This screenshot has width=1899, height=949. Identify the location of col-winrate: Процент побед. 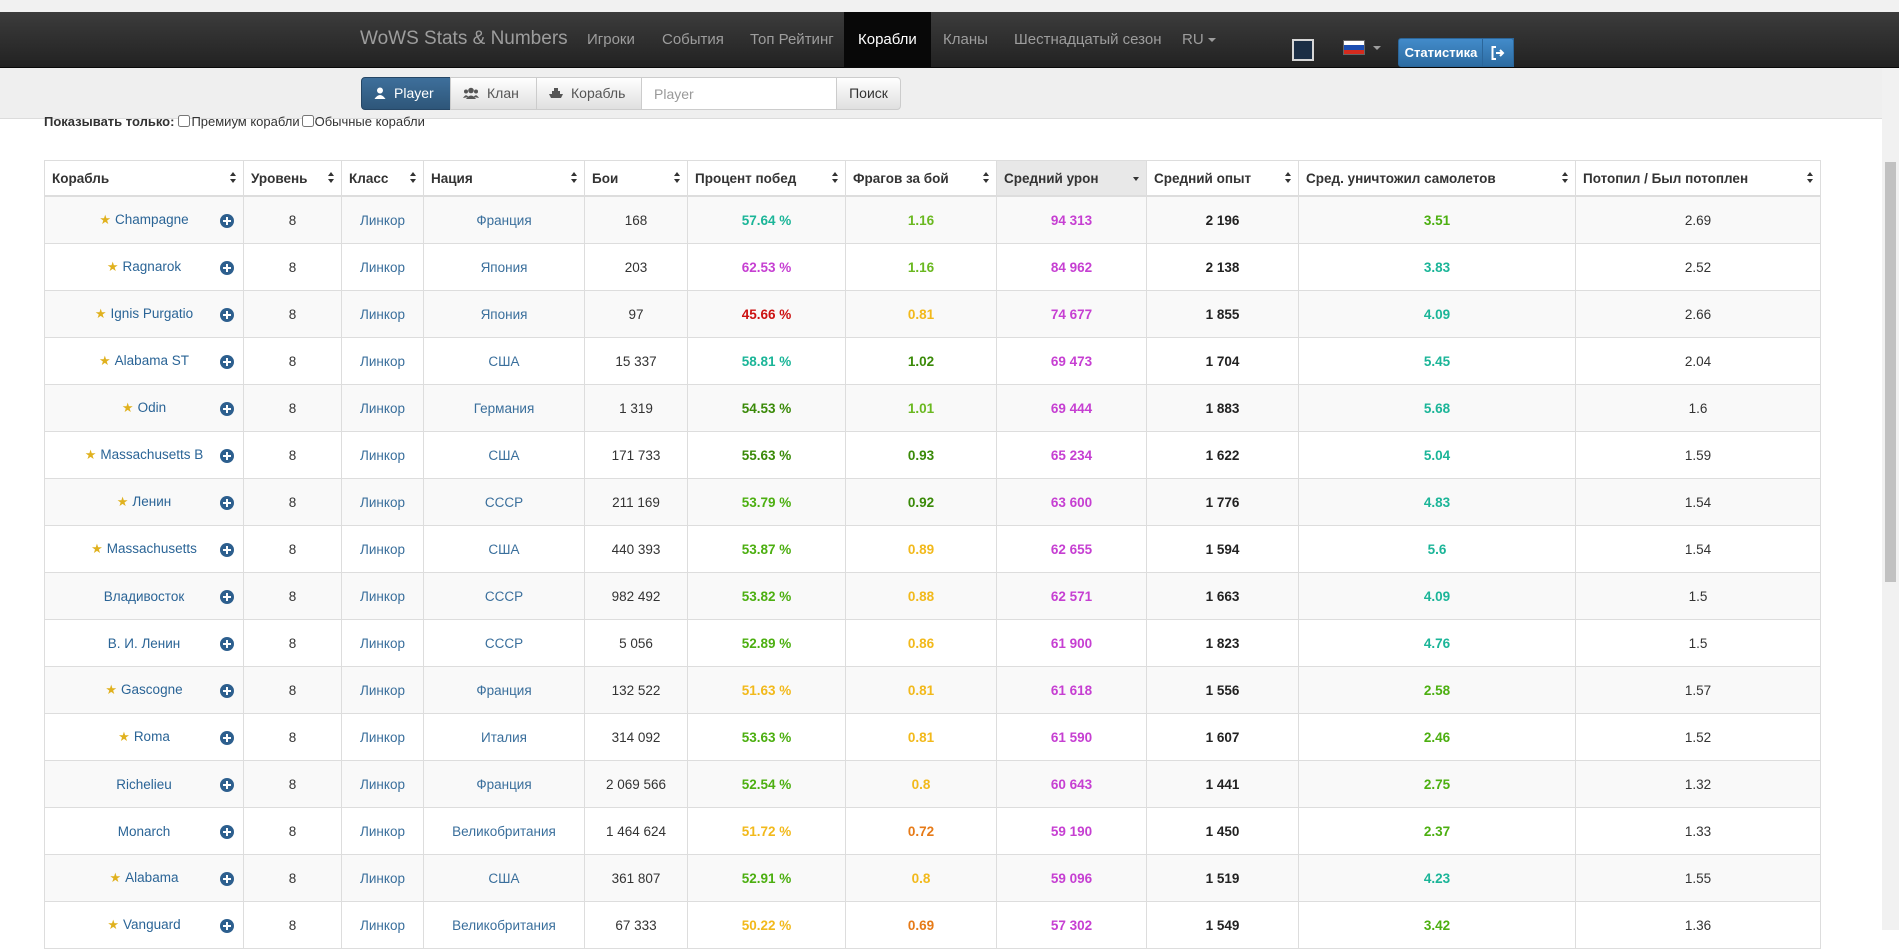
(766, 178).